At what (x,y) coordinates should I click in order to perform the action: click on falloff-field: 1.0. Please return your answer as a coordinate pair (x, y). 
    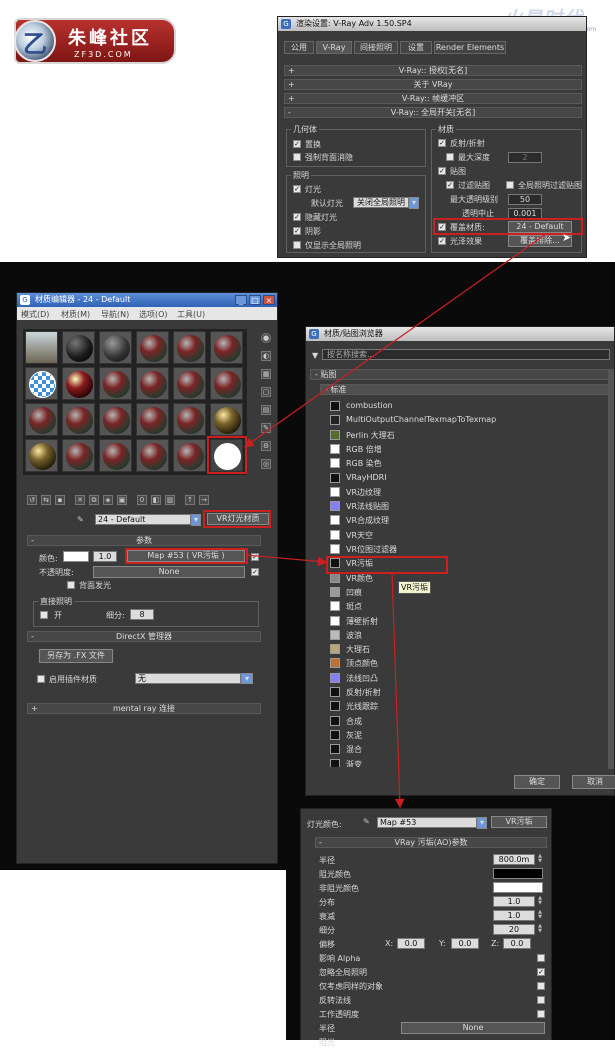
    Looking at the image, I should click on (514, 915).